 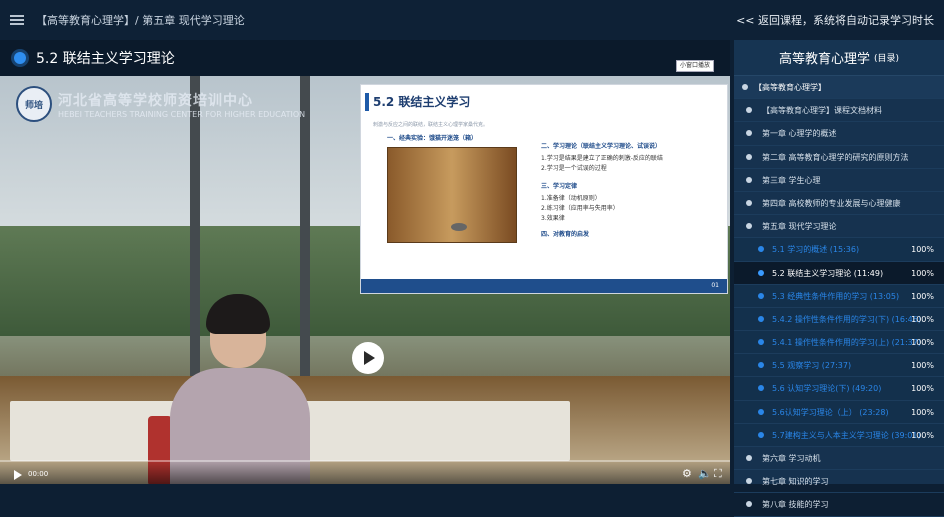 I want to click on slide-line: 1.学习是结果是建立了正确的刺激-反应的联结, so click(x=602, y=158).